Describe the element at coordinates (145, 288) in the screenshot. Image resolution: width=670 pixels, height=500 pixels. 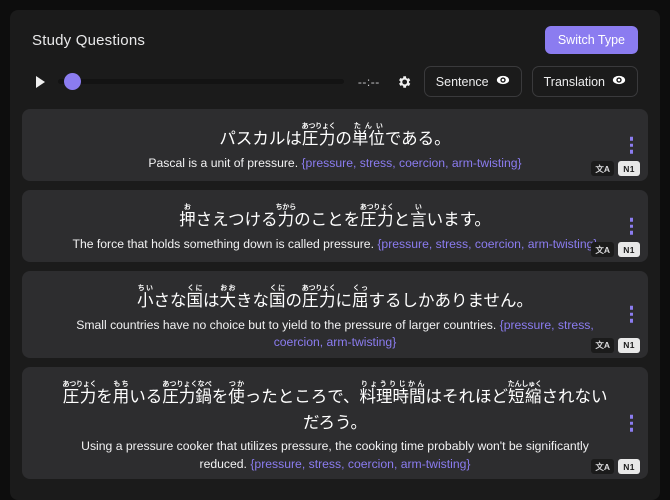
I see `furigana-reading: ちい` at that location.